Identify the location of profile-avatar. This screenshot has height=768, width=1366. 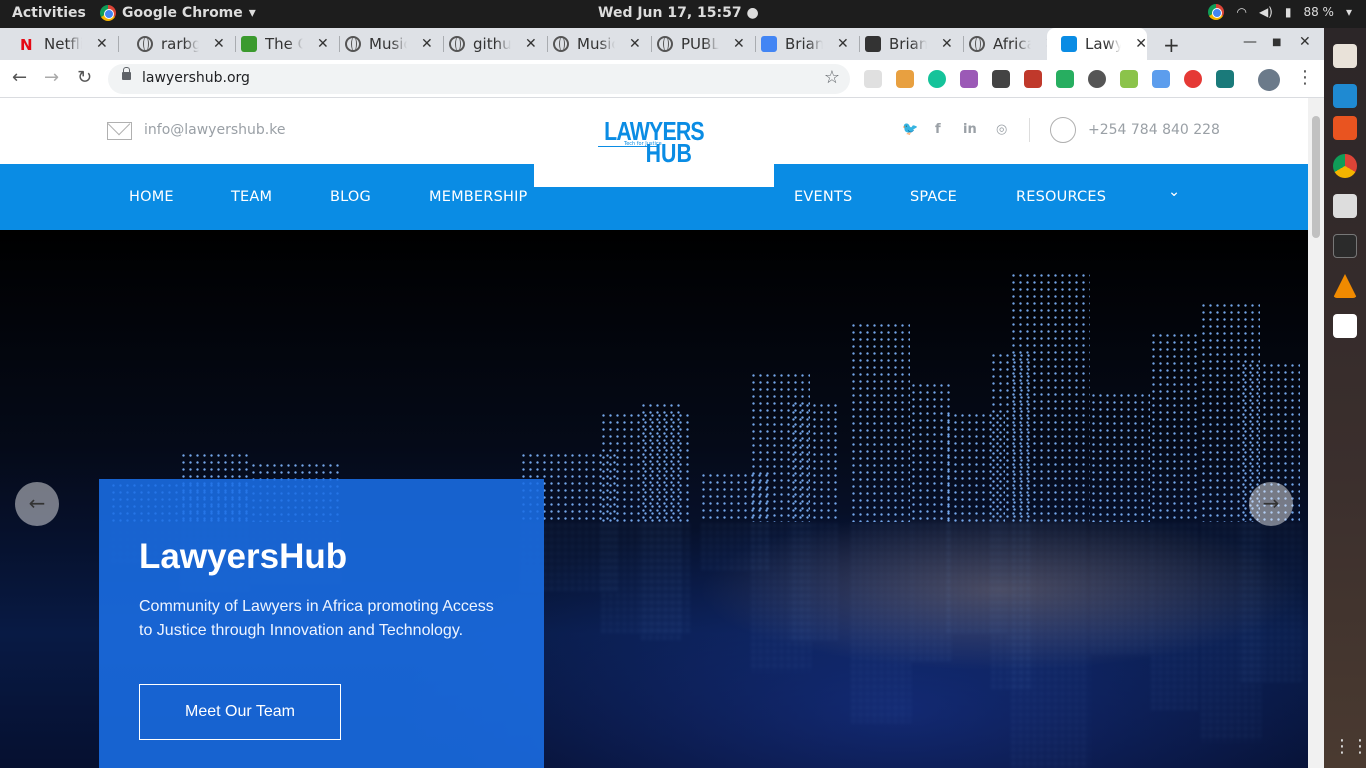
(1269, 80).